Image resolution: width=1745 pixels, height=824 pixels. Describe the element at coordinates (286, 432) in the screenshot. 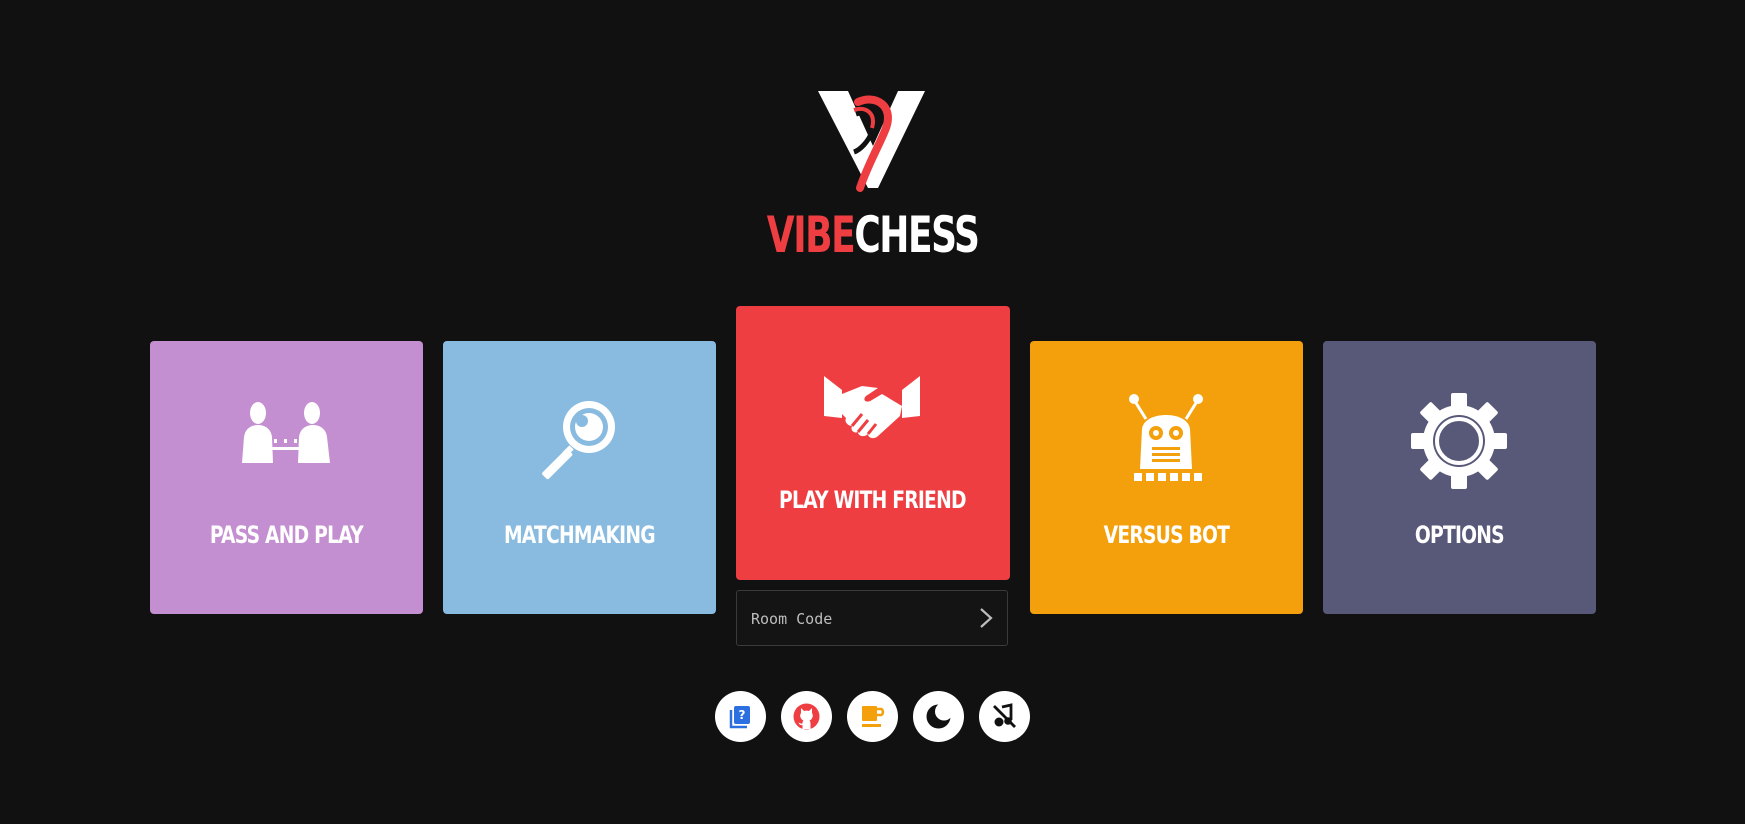

I see `pass-and-play-icon` at that location.